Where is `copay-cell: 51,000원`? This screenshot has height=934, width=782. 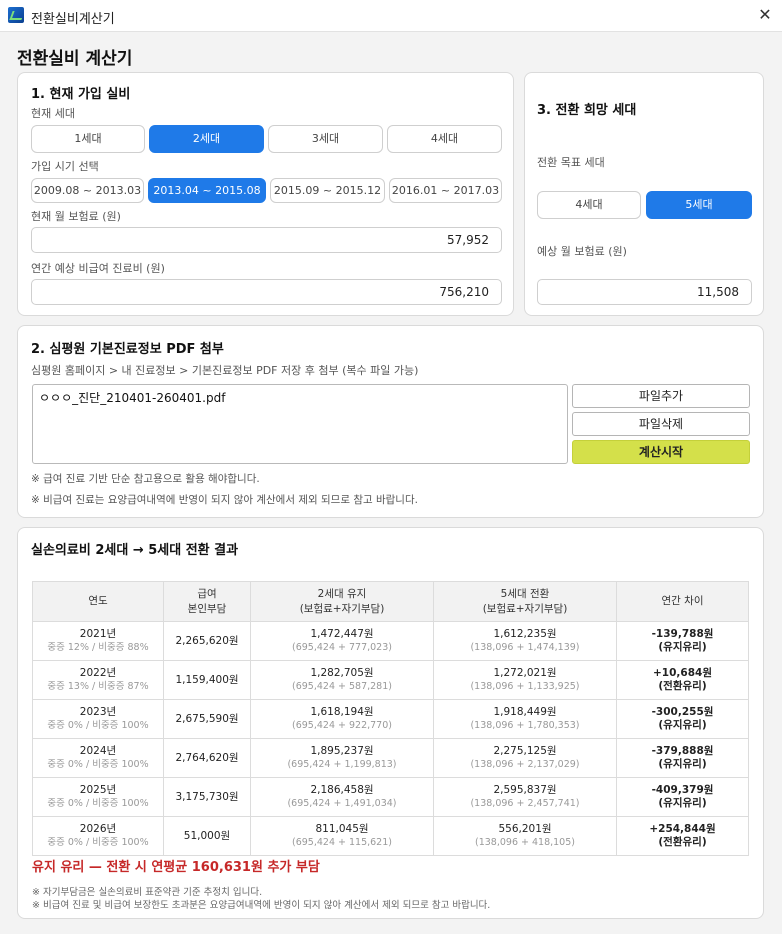
copay-cell: 51,000원 is located at coordinates (207, 836).